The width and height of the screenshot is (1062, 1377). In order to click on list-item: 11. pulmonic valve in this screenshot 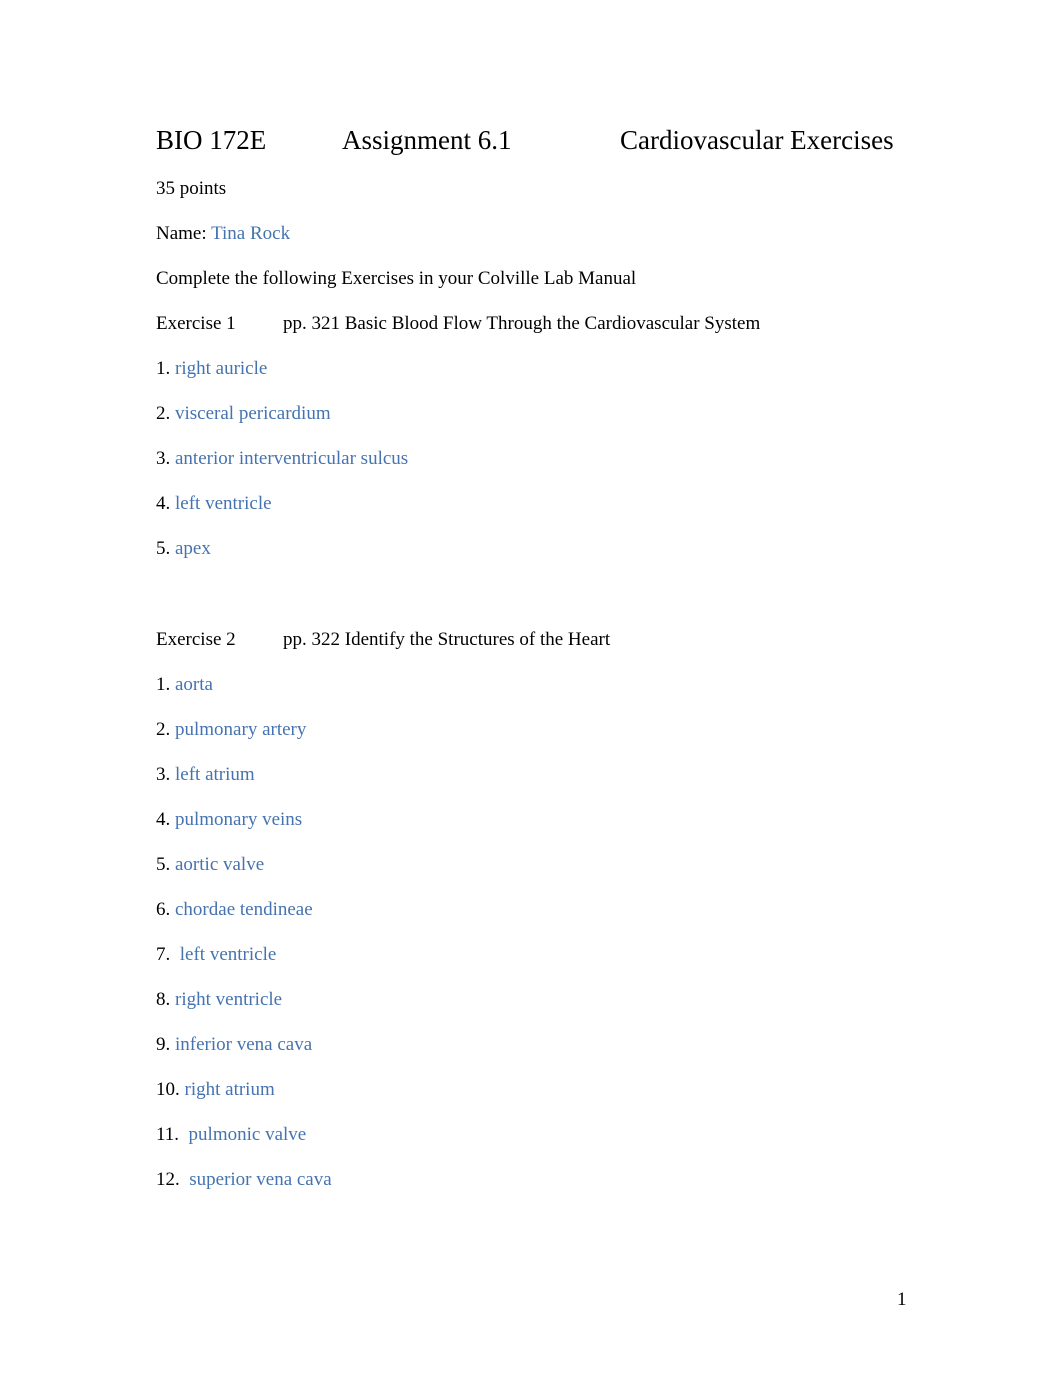, I will do `click(536, 1135)`.